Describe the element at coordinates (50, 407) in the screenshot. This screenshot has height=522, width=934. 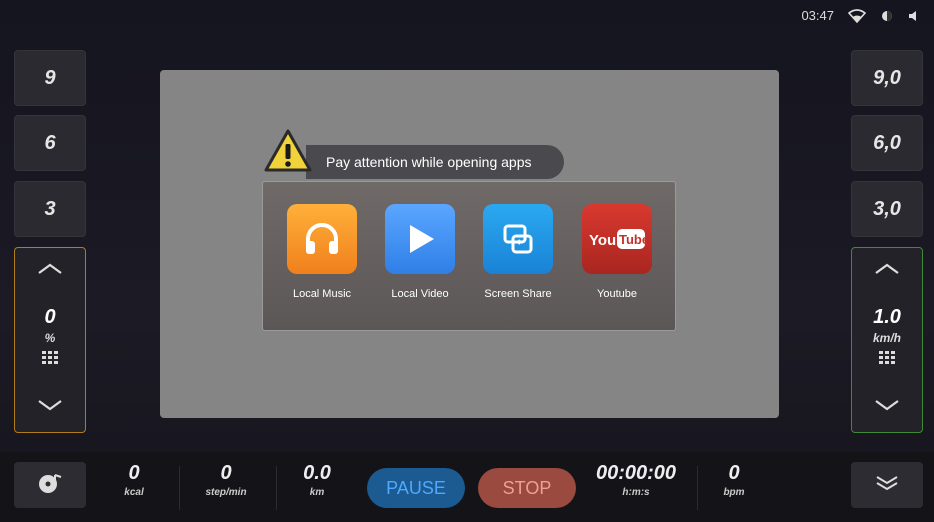
I see `incline-down-button` at that location.